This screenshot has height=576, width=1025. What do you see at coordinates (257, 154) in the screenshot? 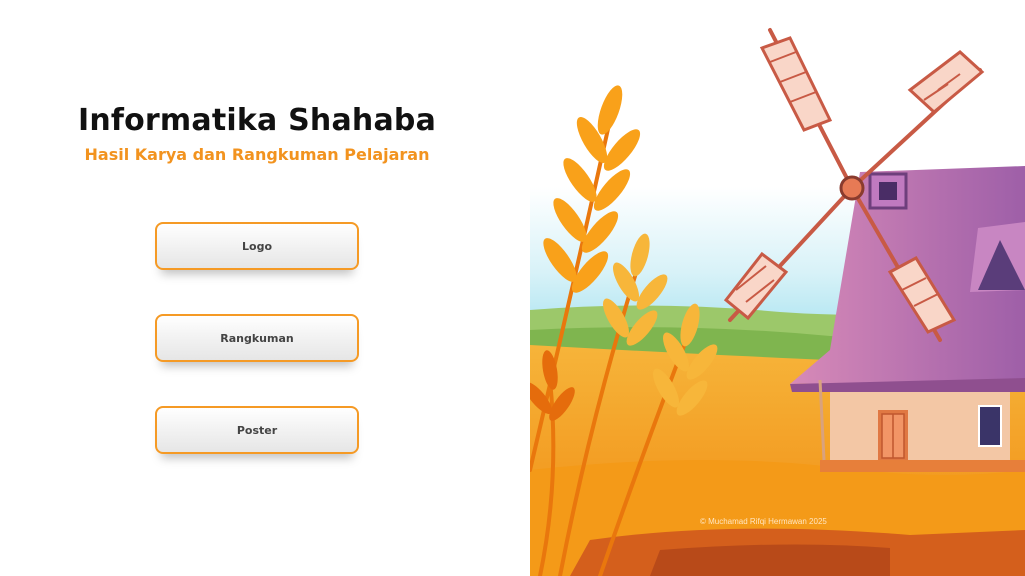
I see `page-subtitle: Hasil Karya dan Rangkuman Pelajaran` at bounding box center [257, 154].